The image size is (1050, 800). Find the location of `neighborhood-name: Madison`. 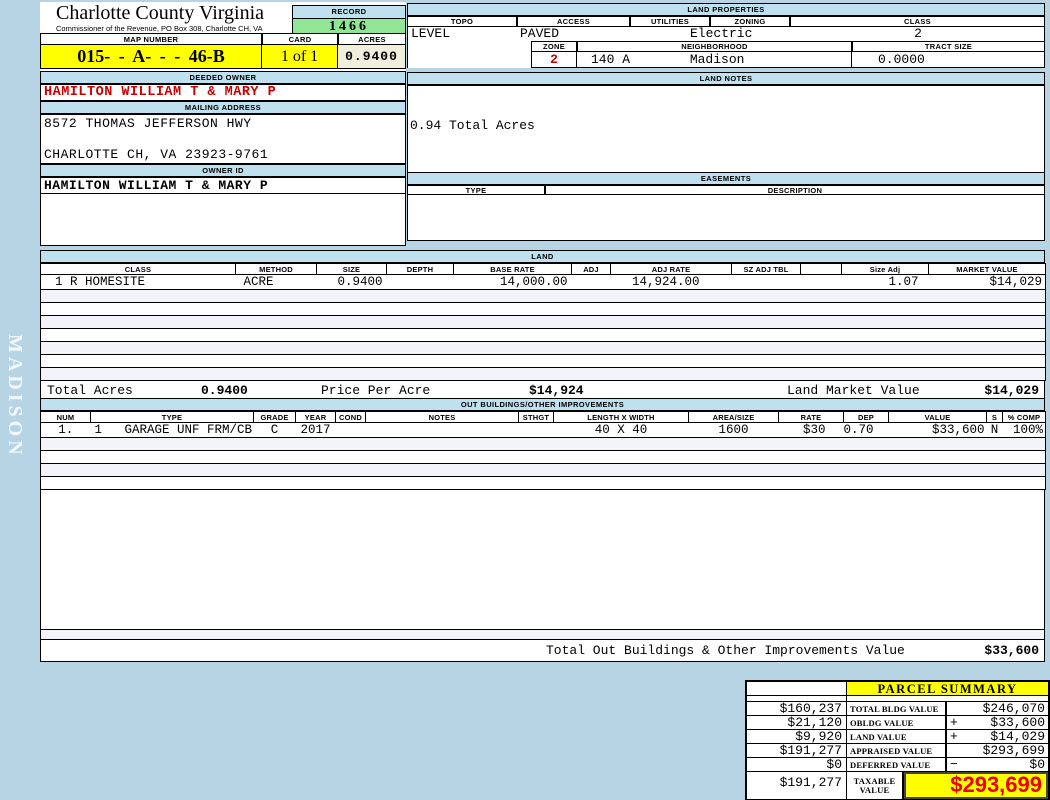

neighborhood-name: Madison is located at coordinates (717, 59).